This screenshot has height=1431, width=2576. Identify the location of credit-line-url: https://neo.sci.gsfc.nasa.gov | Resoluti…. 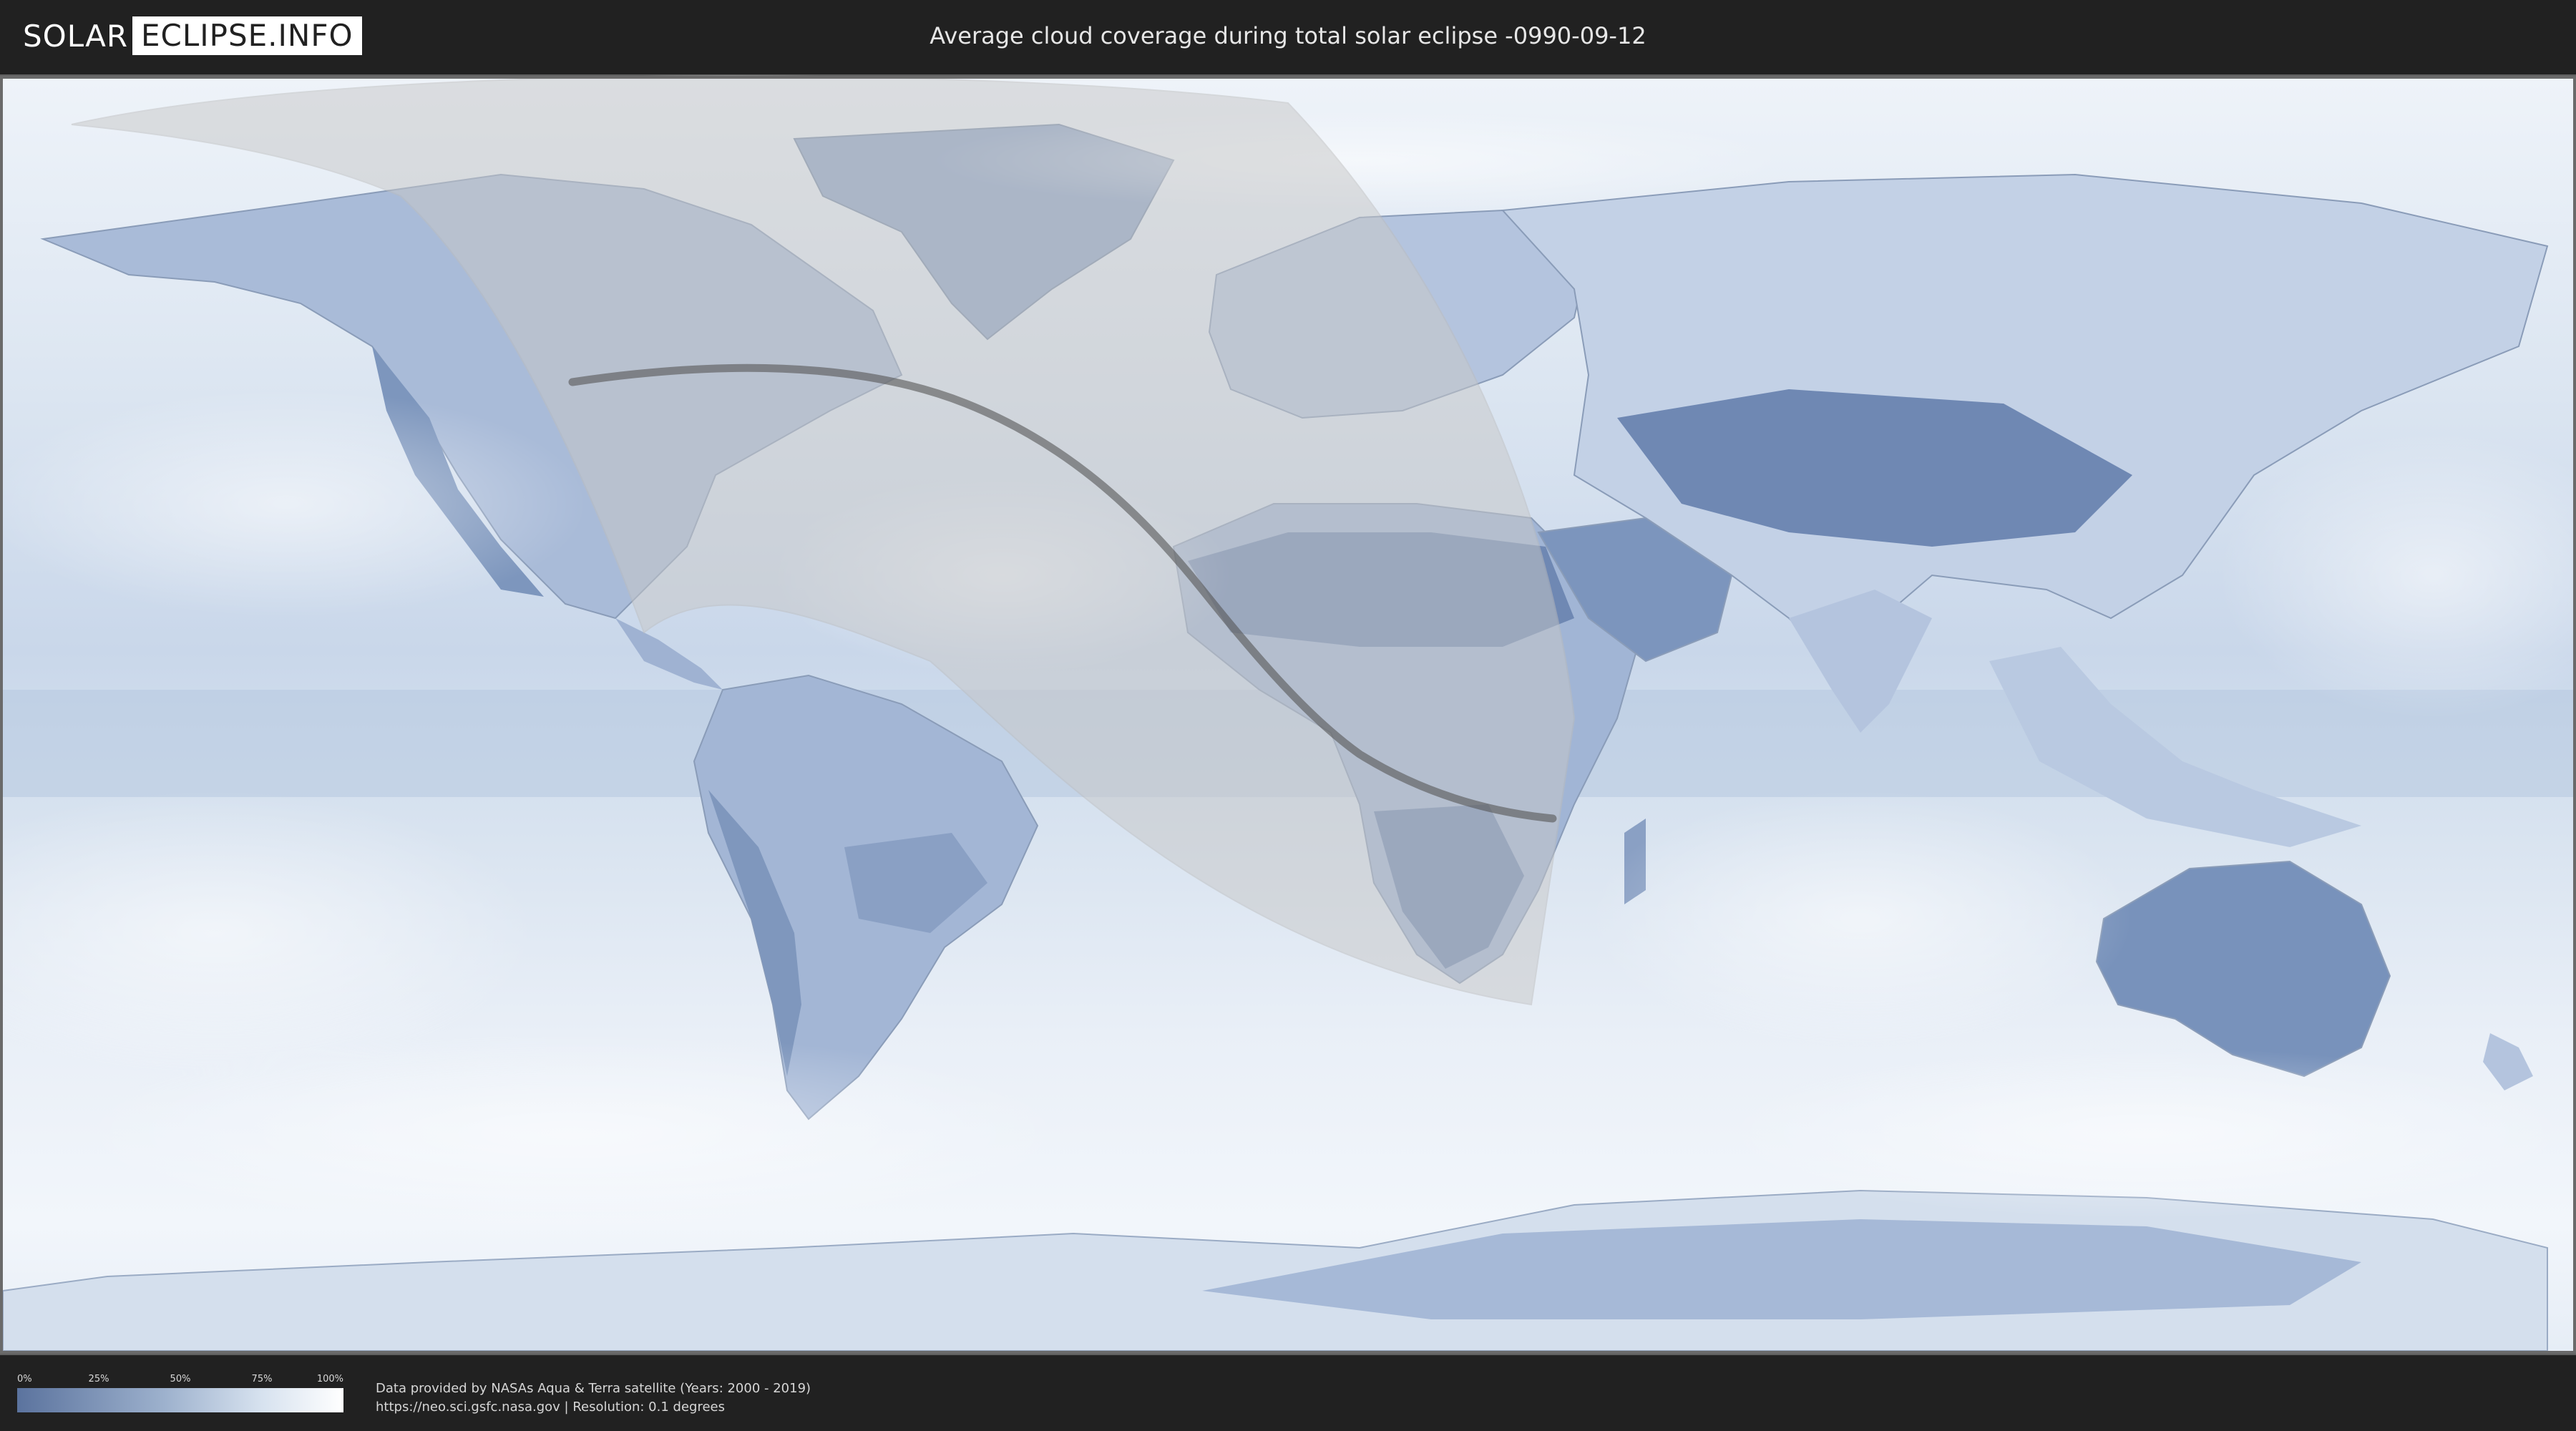
(593, 1407).